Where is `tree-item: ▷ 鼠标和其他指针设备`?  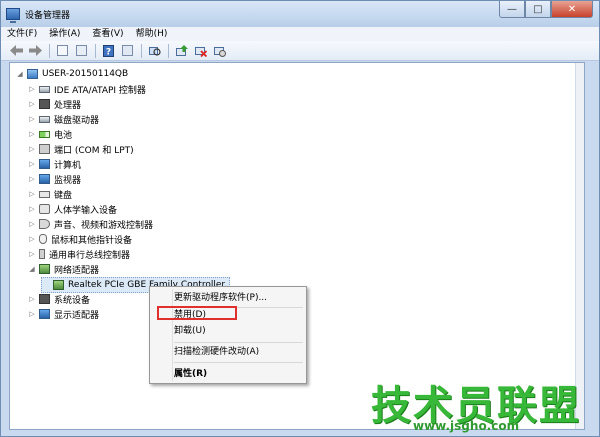 tree-item: ▷ 鼠标和其他指针设备 is located at coordinates (80, 239).